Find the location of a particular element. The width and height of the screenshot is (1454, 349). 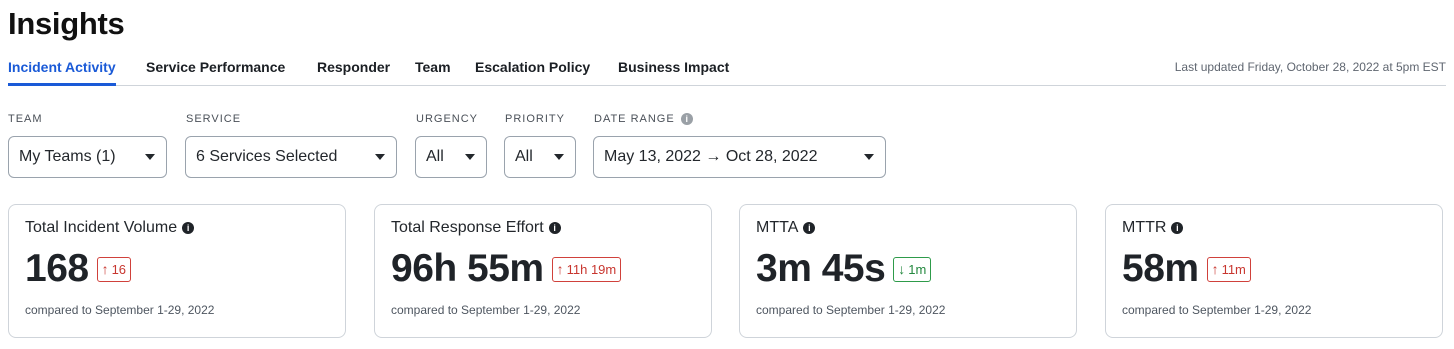

urgency-filter-label: URGENCY is located at coordinates (447, 119).